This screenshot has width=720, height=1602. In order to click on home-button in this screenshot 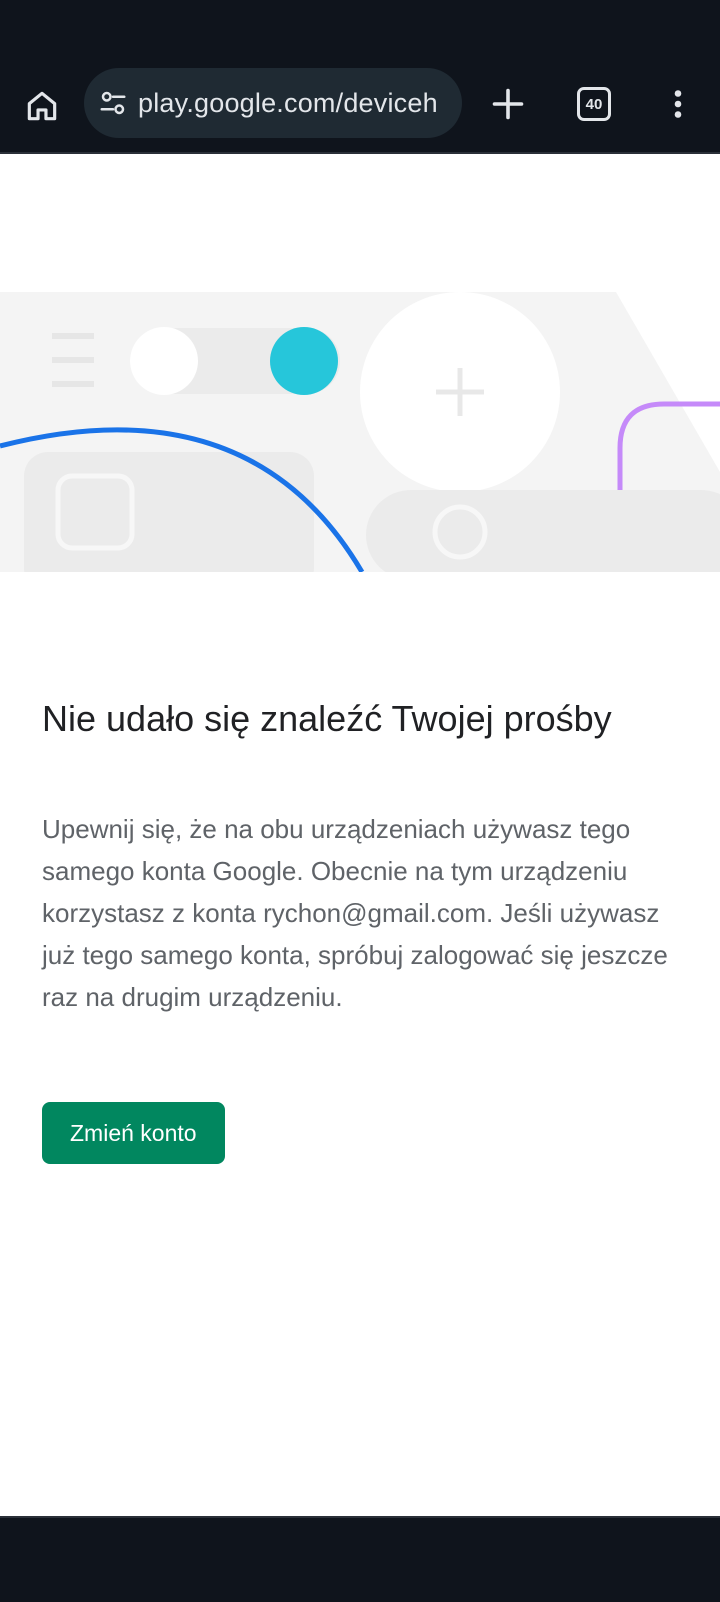, I will do `click(42, 106)`.